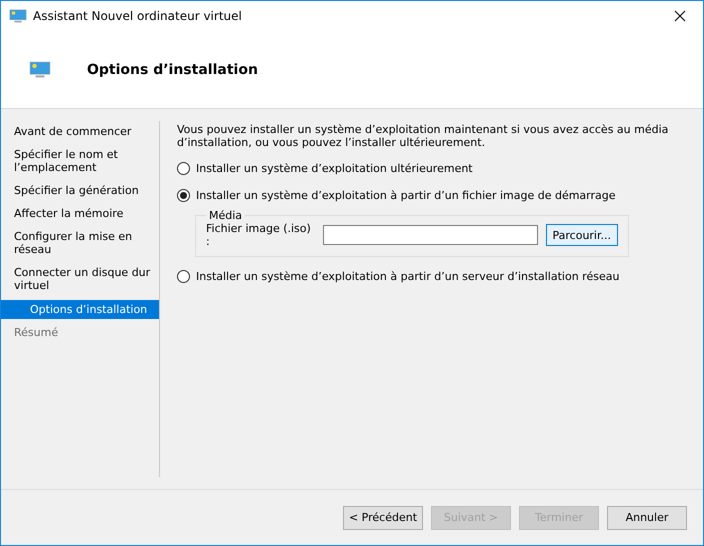 This screenshot has height=546, width=704. I want to click on intro-text: Vous pouvez installer un système d’exploitation maintenant si vous avez accès au média d’installation, ou vous pouvez l’installer ultérieurement., so click(423, 136).